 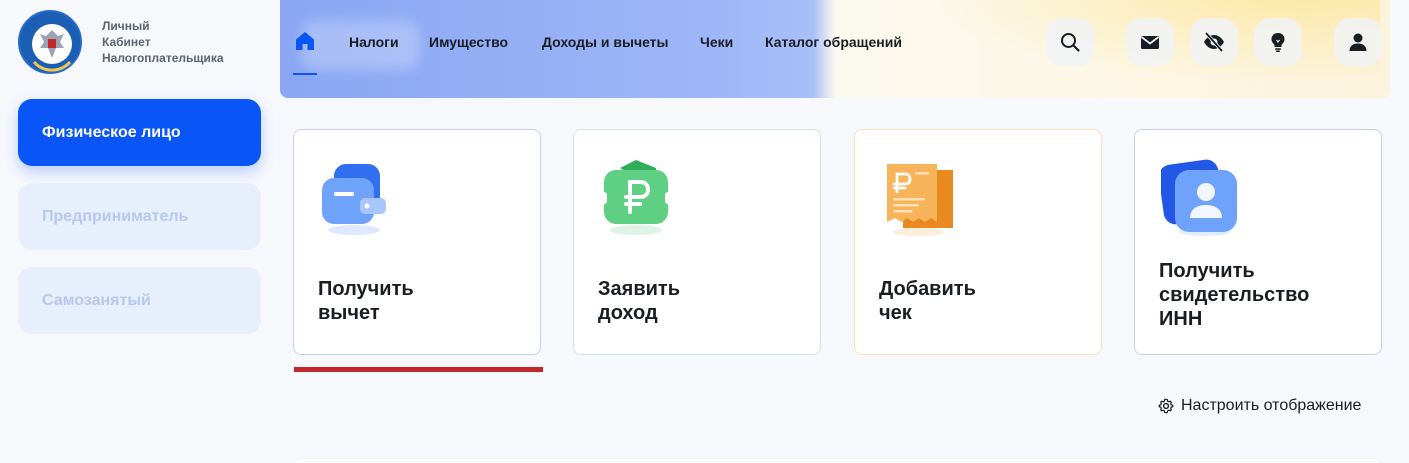 What do you see at coordinates (305, 74) in the screenshot?
I see `home-active-indicator` at bounding box center [305, 74].